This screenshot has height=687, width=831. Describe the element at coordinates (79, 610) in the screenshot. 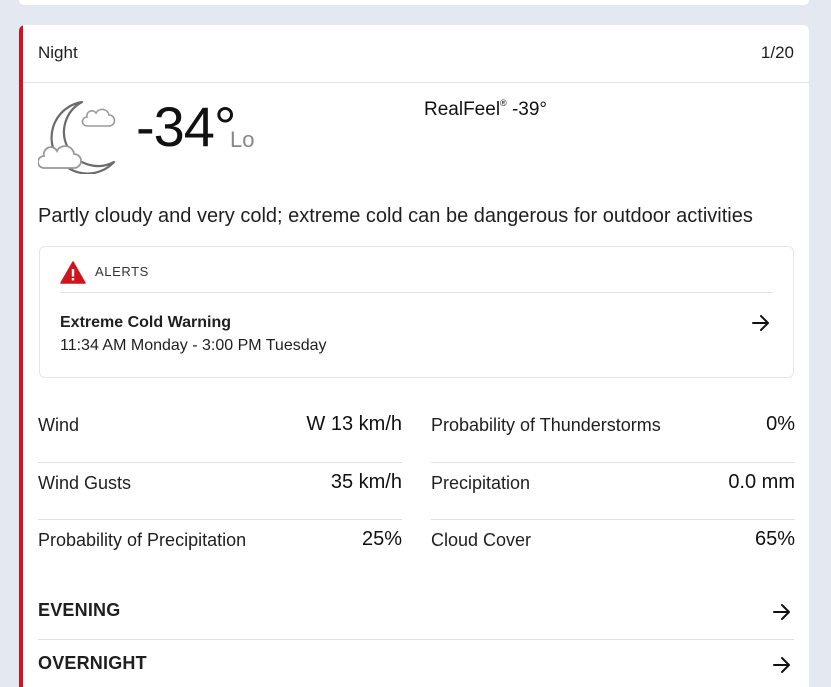

I see `evening-label: EVENING` at that location.